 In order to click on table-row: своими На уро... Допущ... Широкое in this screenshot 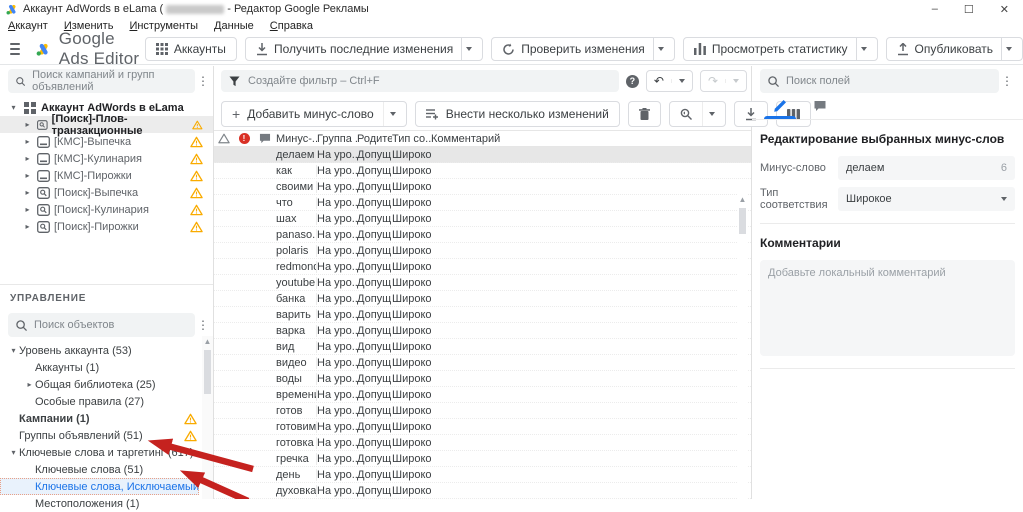, I will do `click(482, 187)`.